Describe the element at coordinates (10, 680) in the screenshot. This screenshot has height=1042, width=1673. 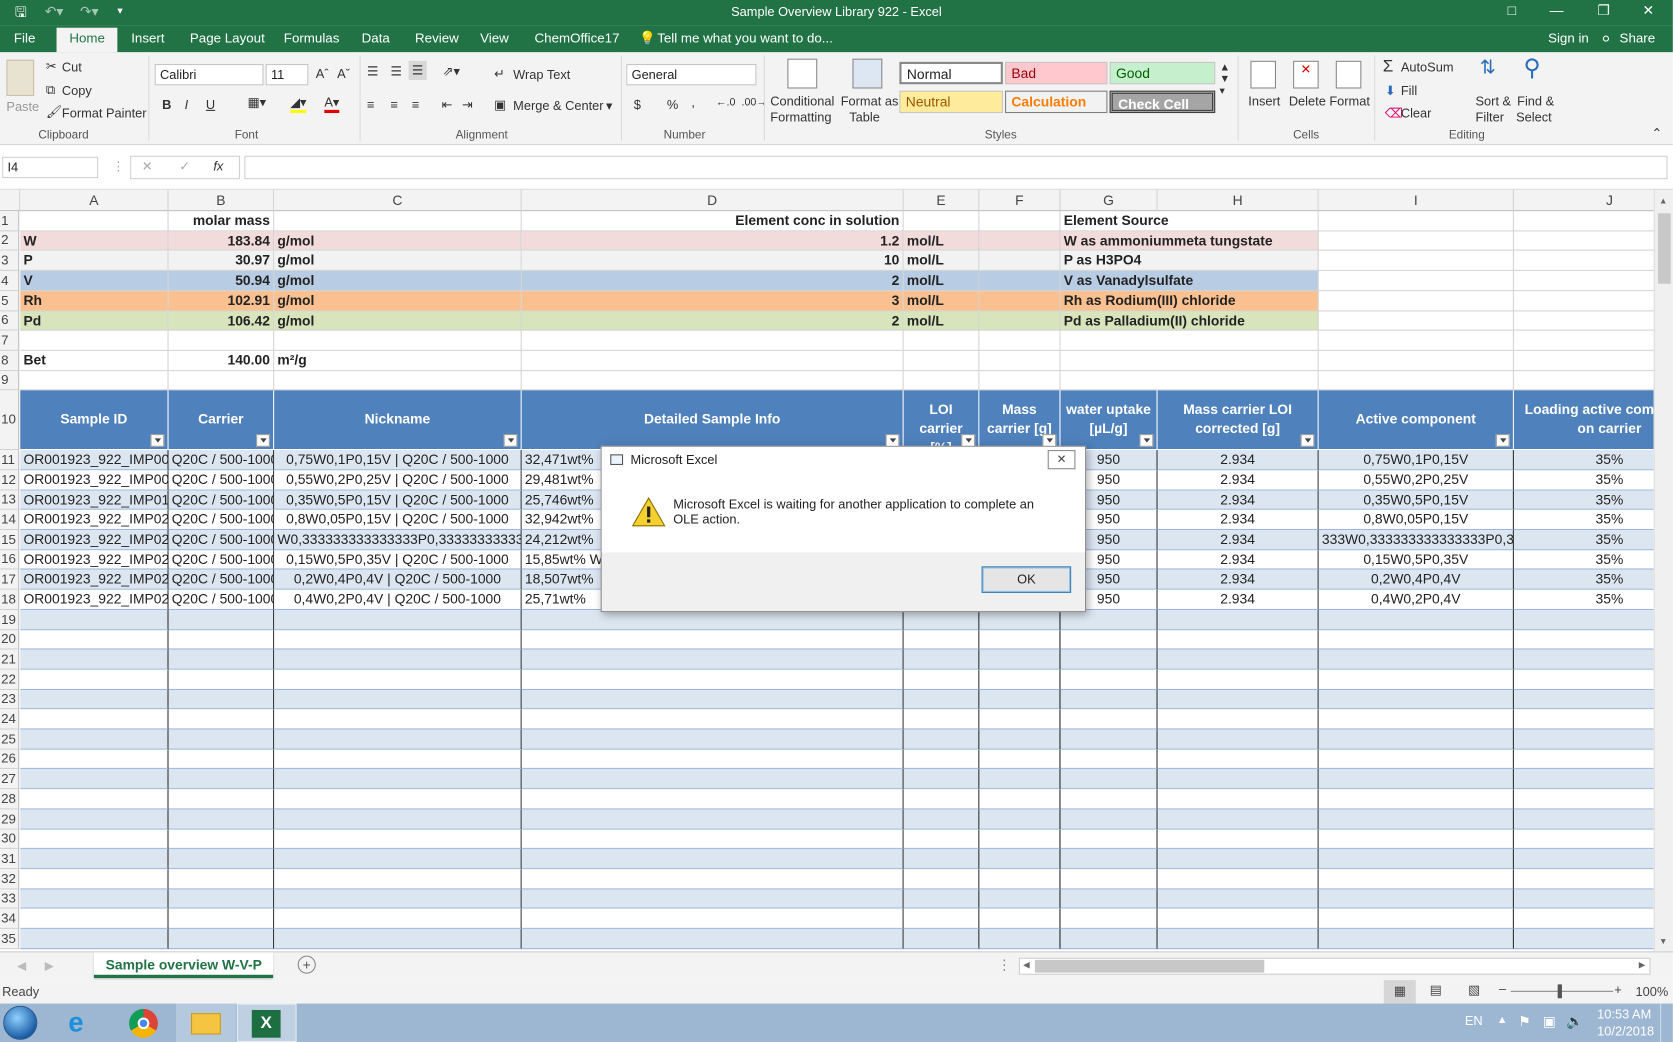
I see `row-header: 22` at that location.